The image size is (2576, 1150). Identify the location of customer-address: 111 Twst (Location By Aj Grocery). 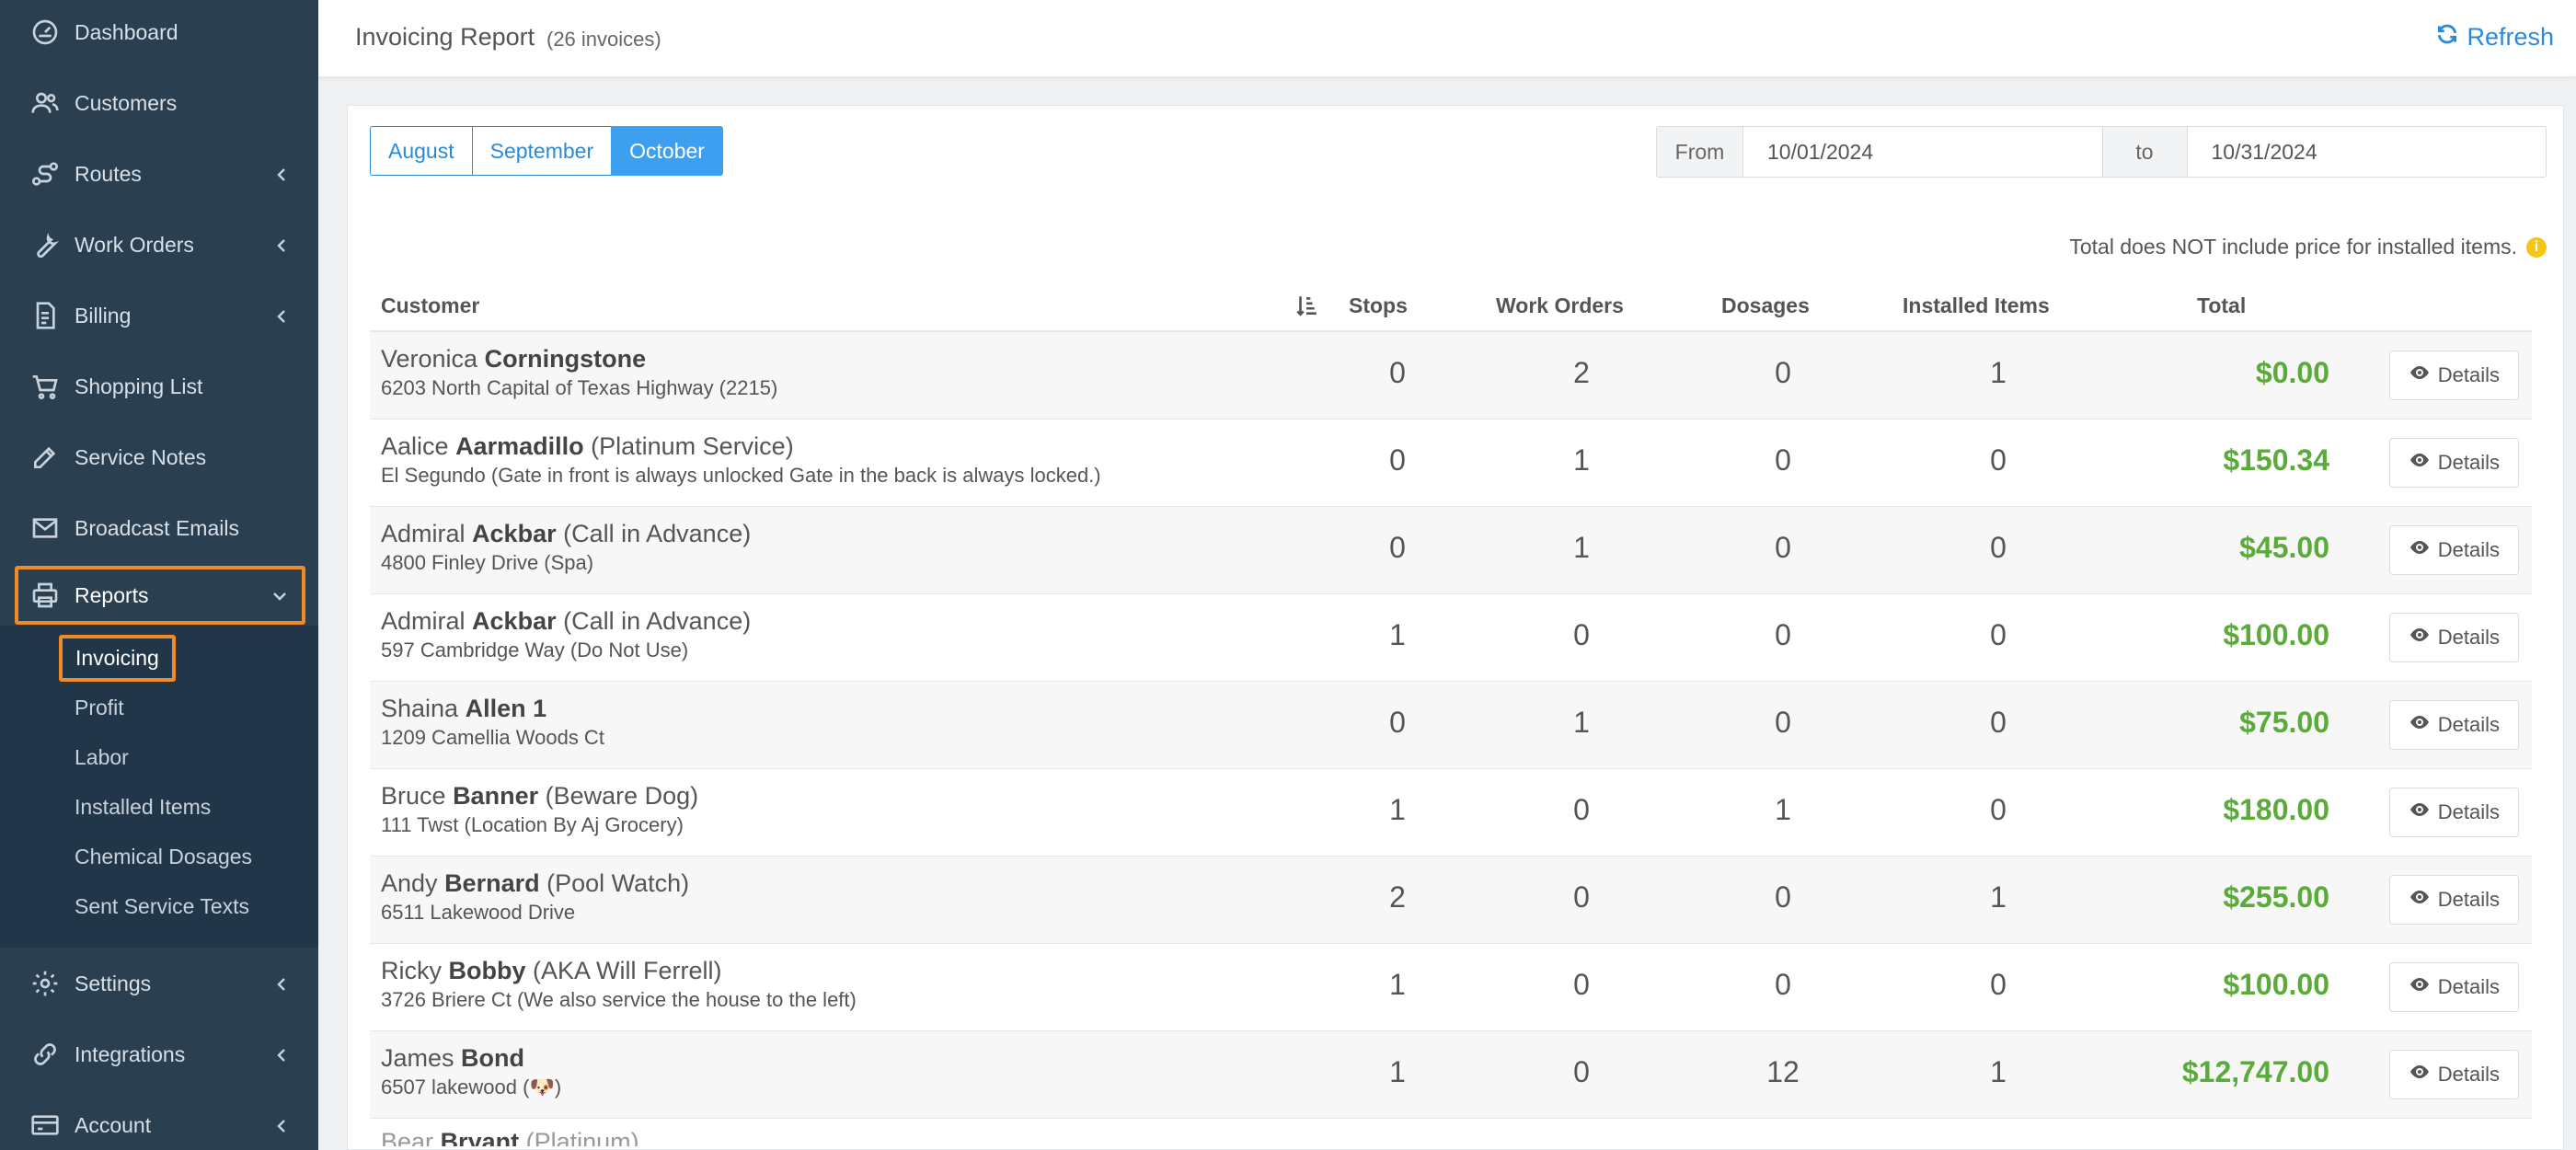
(532, 824).